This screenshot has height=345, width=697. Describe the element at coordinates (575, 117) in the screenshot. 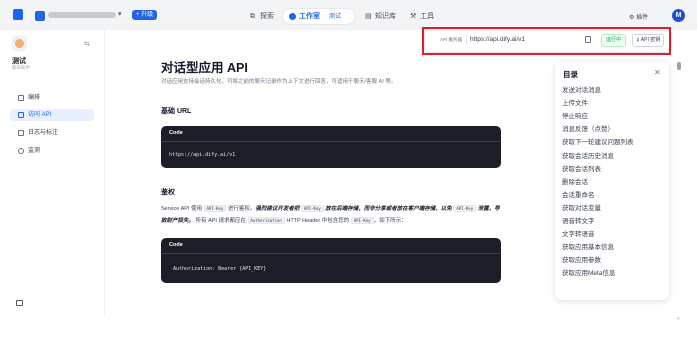

I see `toc-item: 停止响应` at that location.